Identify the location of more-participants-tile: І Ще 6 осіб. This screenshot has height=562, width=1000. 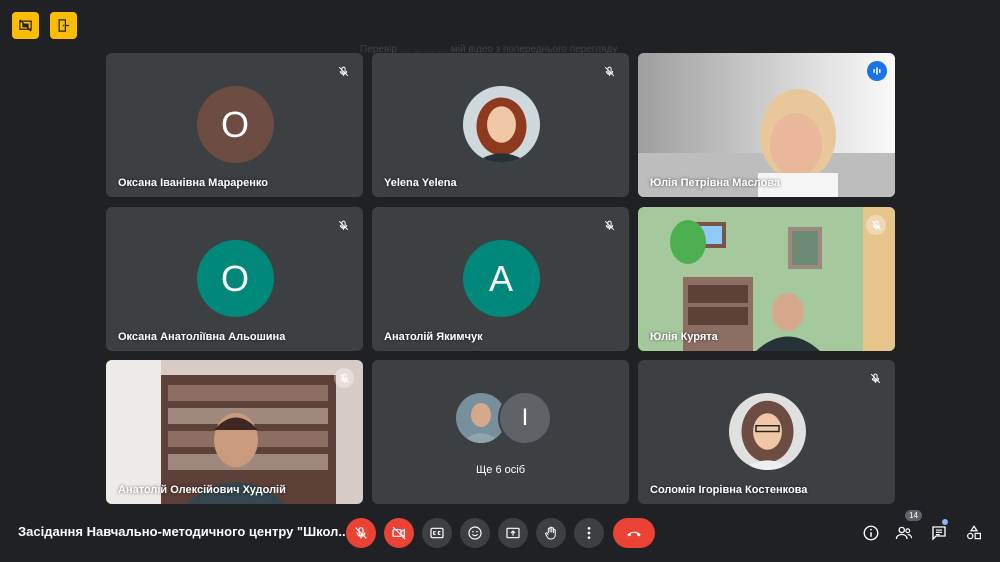
(500, 432).